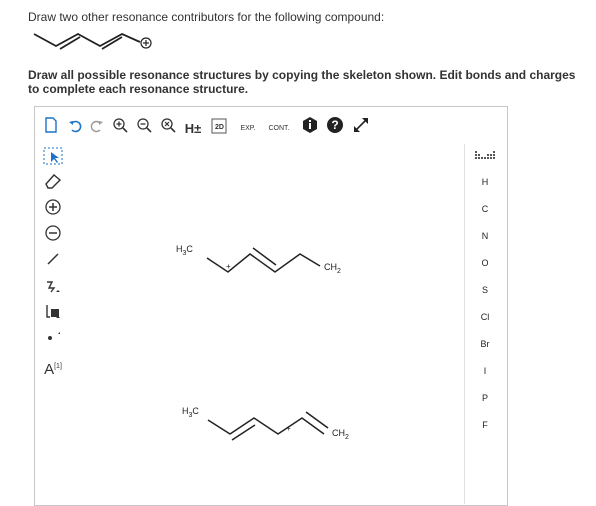  What do you see at coordinates (53, 315) in the screenshot?
I see `template-tool-icon` at bounding box center [53, 315].